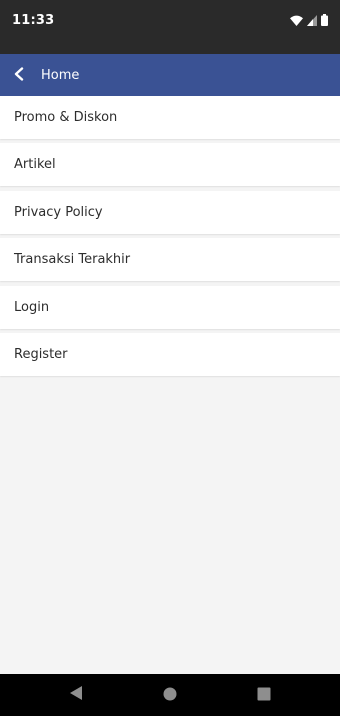  I want to click on menu-item-promo-diskon: Promo & Diskon, so click(170, 117).